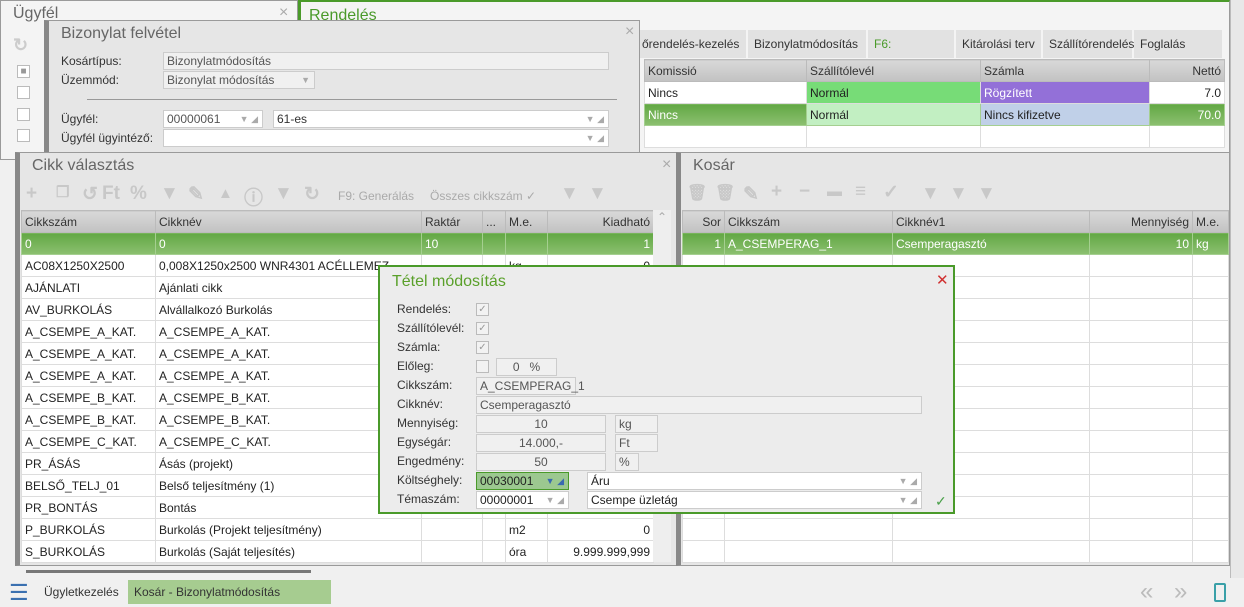 The image size is (1244, 607). I want to click on tab-3: Kitárolási terv, so click(998, 44).